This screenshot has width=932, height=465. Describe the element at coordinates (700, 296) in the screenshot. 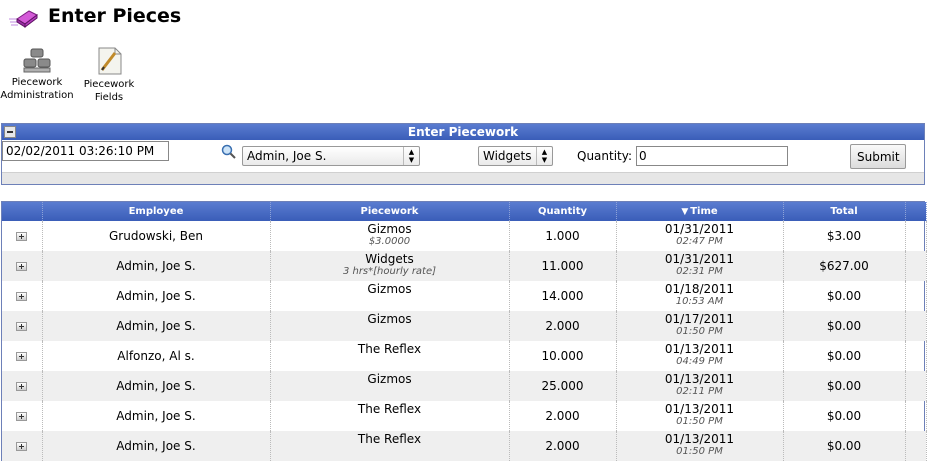

I see `time-cell: 01/18/2011 10:53 AM` at that location.